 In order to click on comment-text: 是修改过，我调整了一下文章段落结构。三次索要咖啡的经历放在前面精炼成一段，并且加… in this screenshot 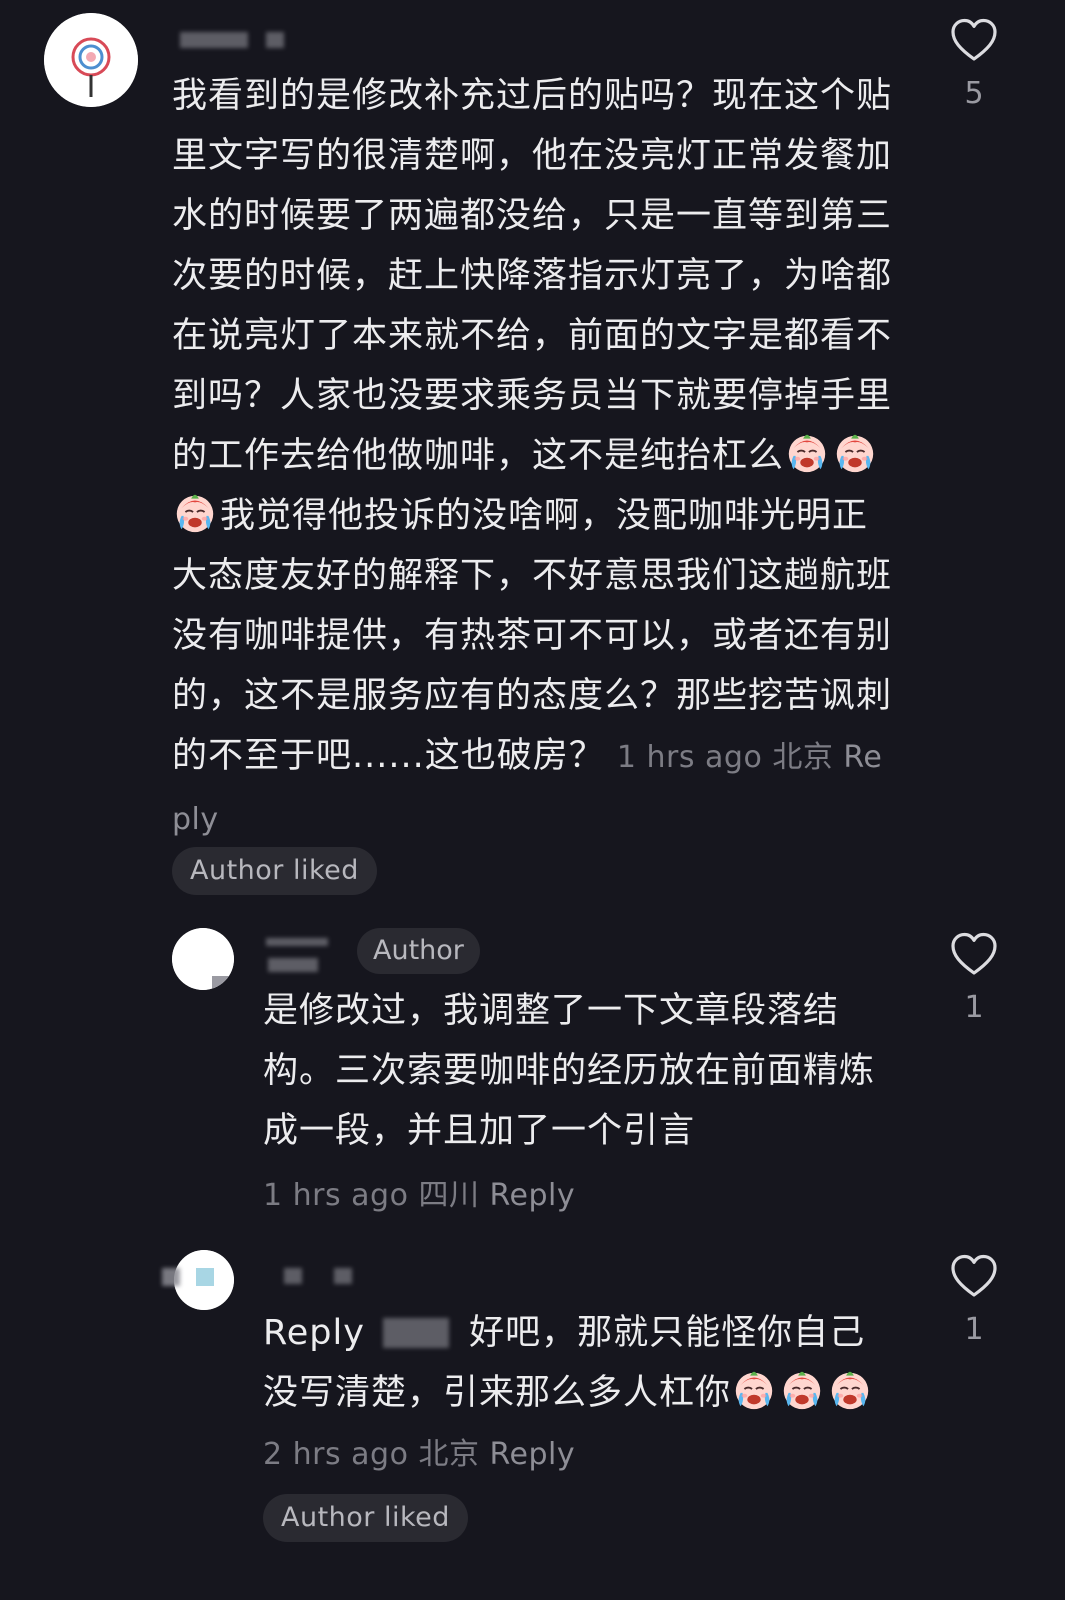, I will do `click(569, 1071)`.